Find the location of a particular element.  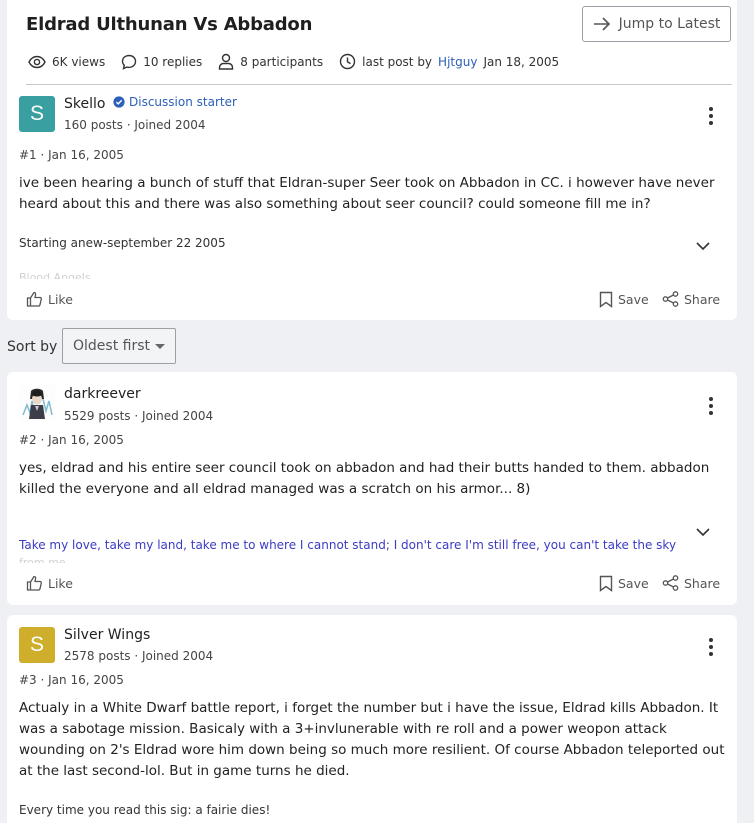

verified-badge-icon is located at coordinates (119, 102).